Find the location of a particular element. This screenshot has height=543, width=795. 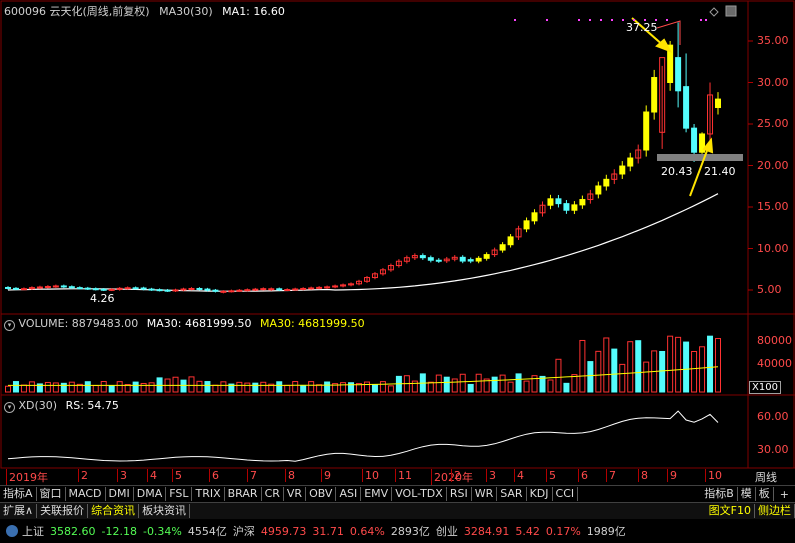

indicator-tab: VR is located at coordinates (295, 494).